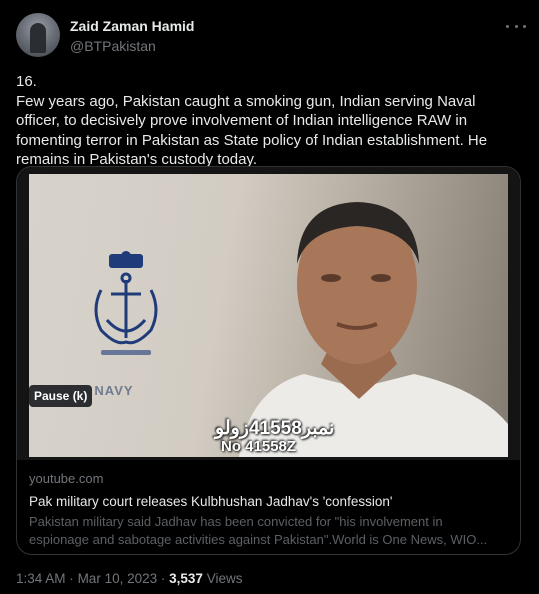 This screenshot has height=594, width=539. What do you see at coordinates (61, 396) in the screenshot?
I see `pause-button: Pause (k)` at bounding box center [61, 396].